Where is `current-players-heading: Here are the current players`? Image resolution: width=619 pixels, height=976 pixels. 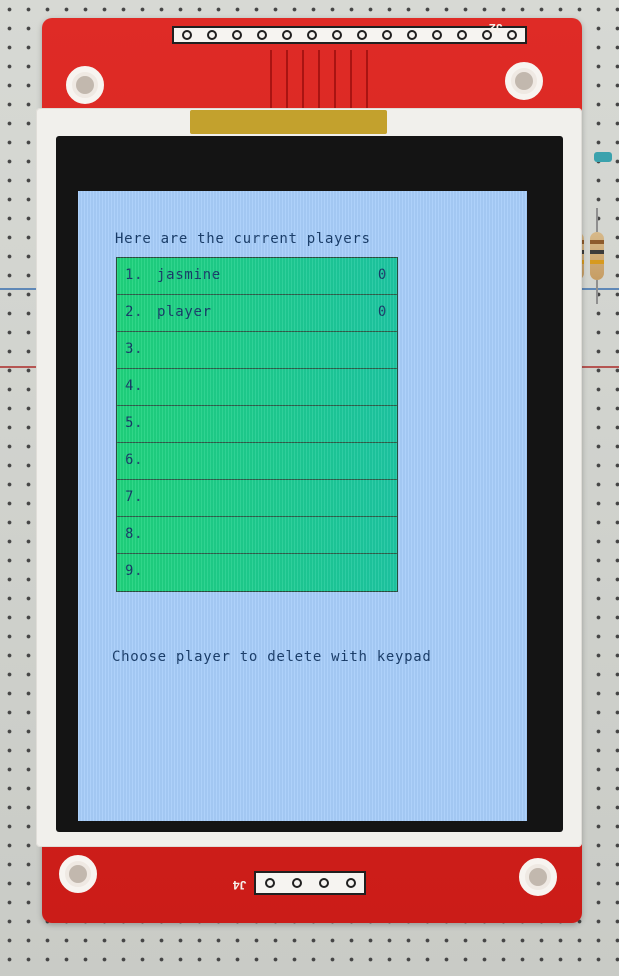 current-players-heading: Here are the current players is located at coordinates (243, 239).